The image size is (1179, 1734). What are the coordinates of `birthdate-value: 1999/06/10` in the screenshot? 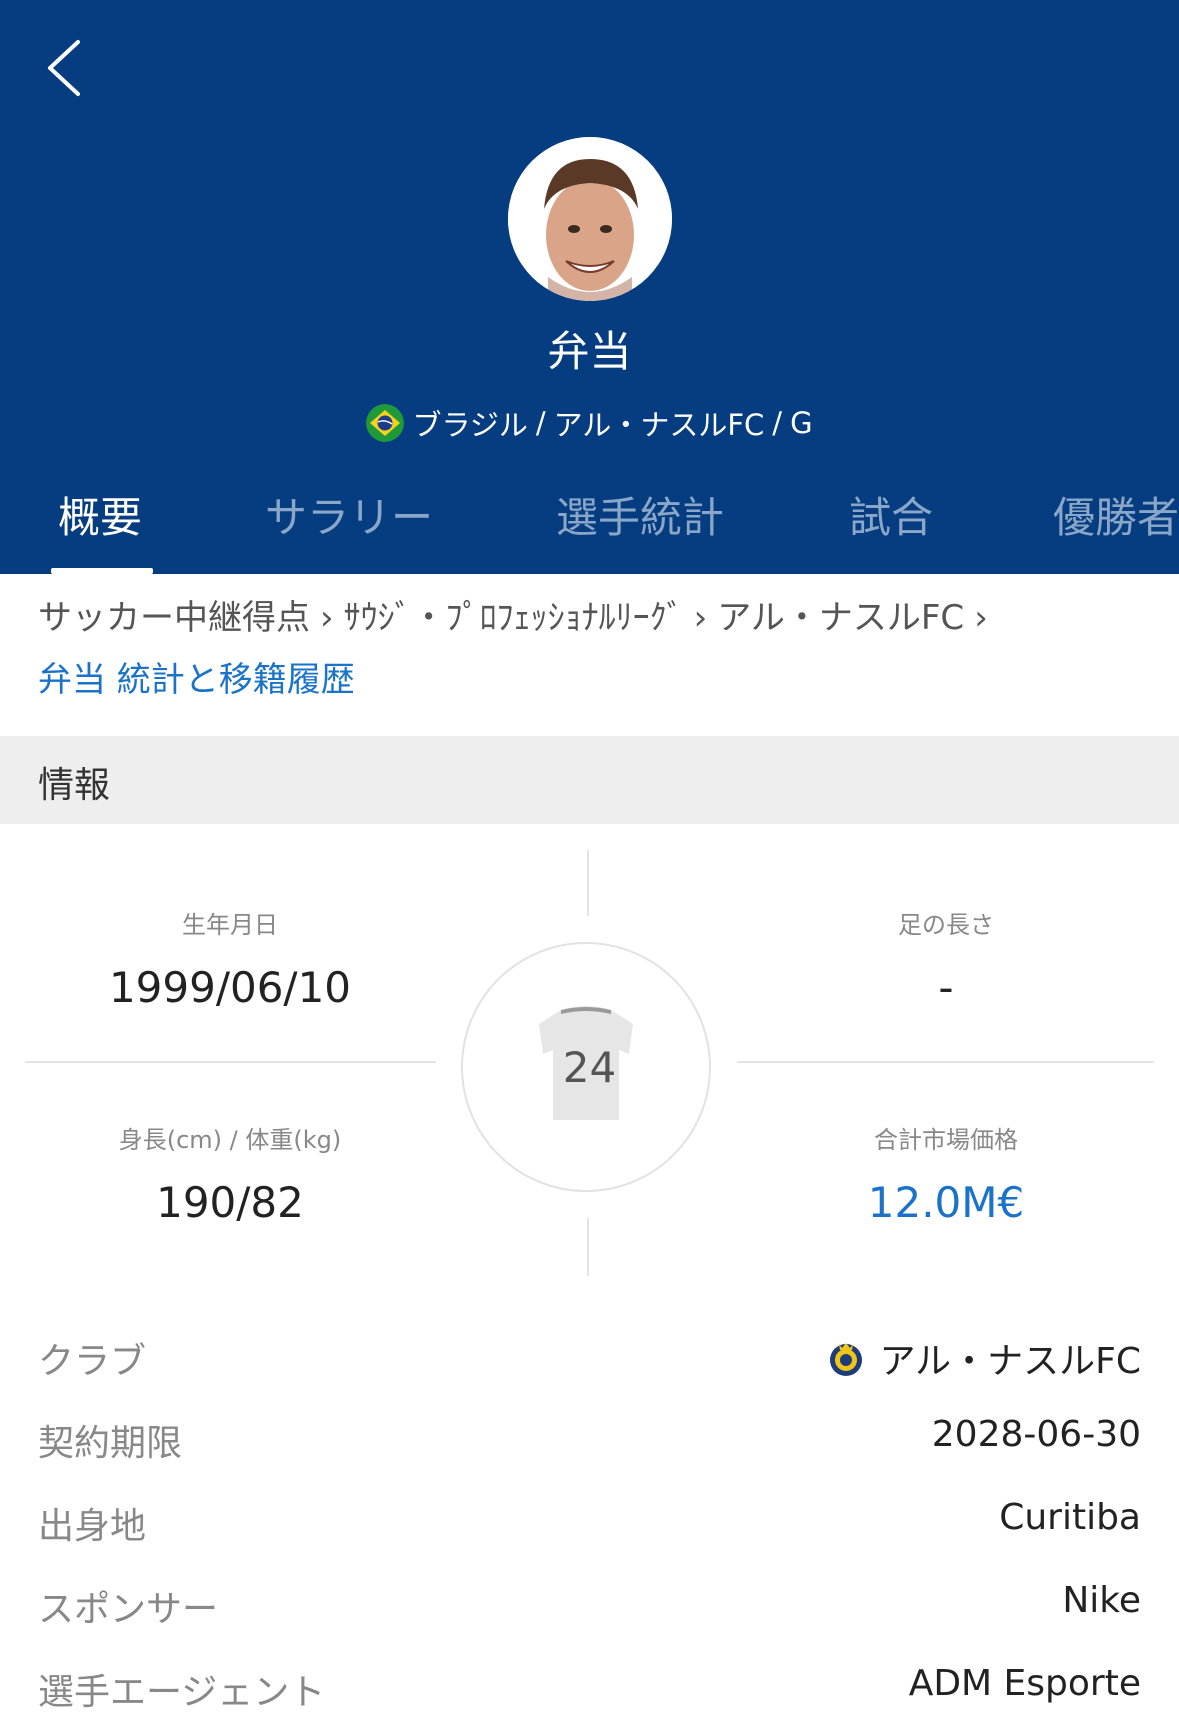 It's located at (230, 987).